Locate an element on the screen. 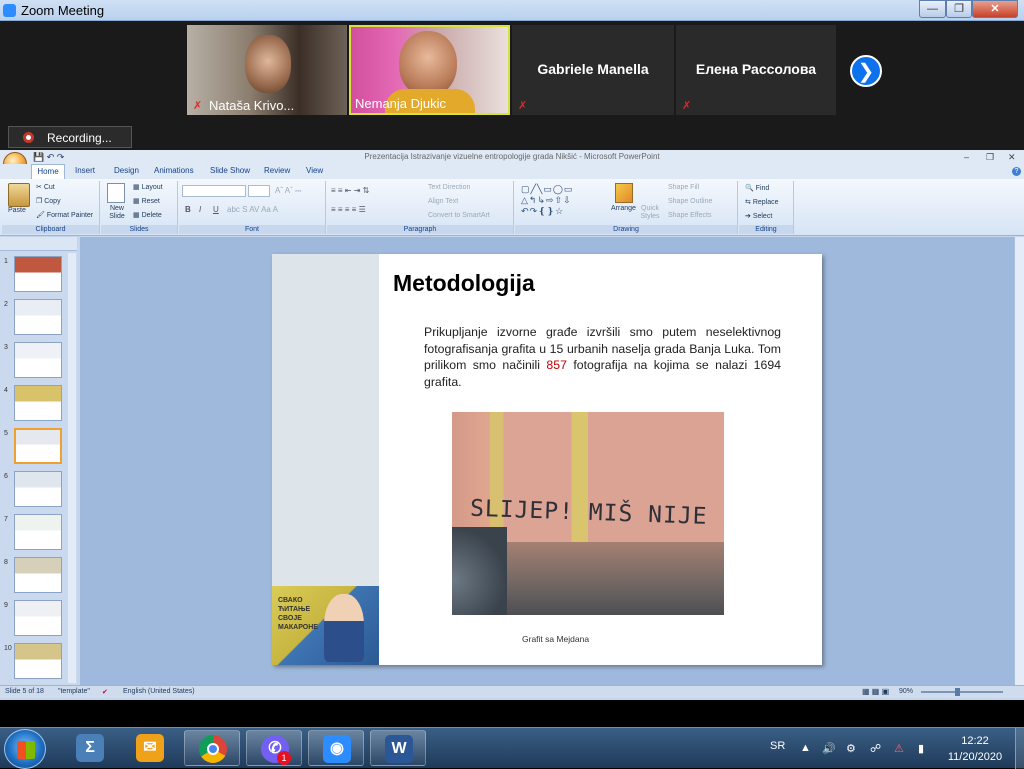 This screenshot has height=769, width=1024. tab-review: Review is located at coordinates (277, 170).